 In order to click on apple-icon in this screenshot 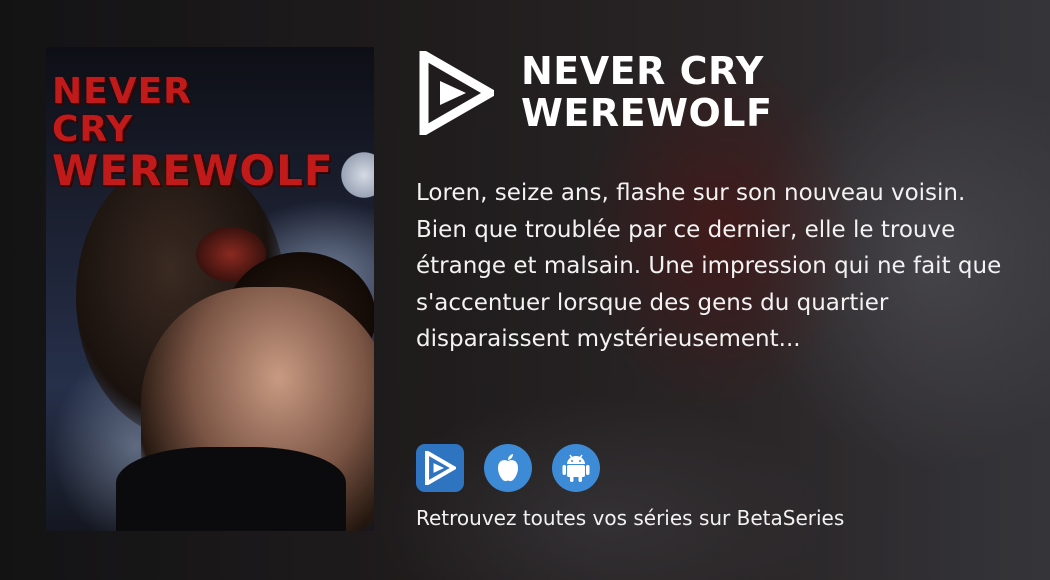, I will do `click(508, 468)`.